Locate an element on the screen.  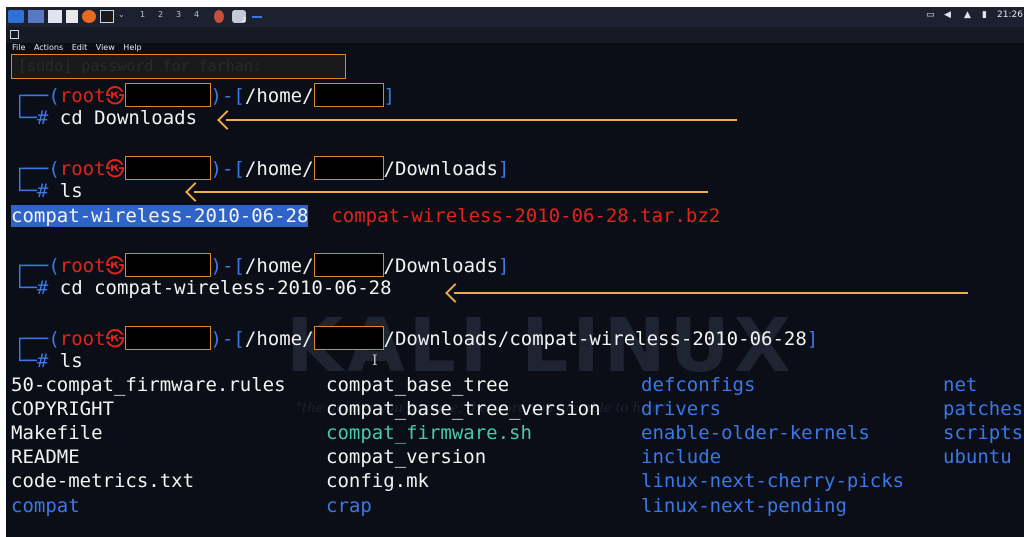
firefox-icon is located at coordinates (89, 16).